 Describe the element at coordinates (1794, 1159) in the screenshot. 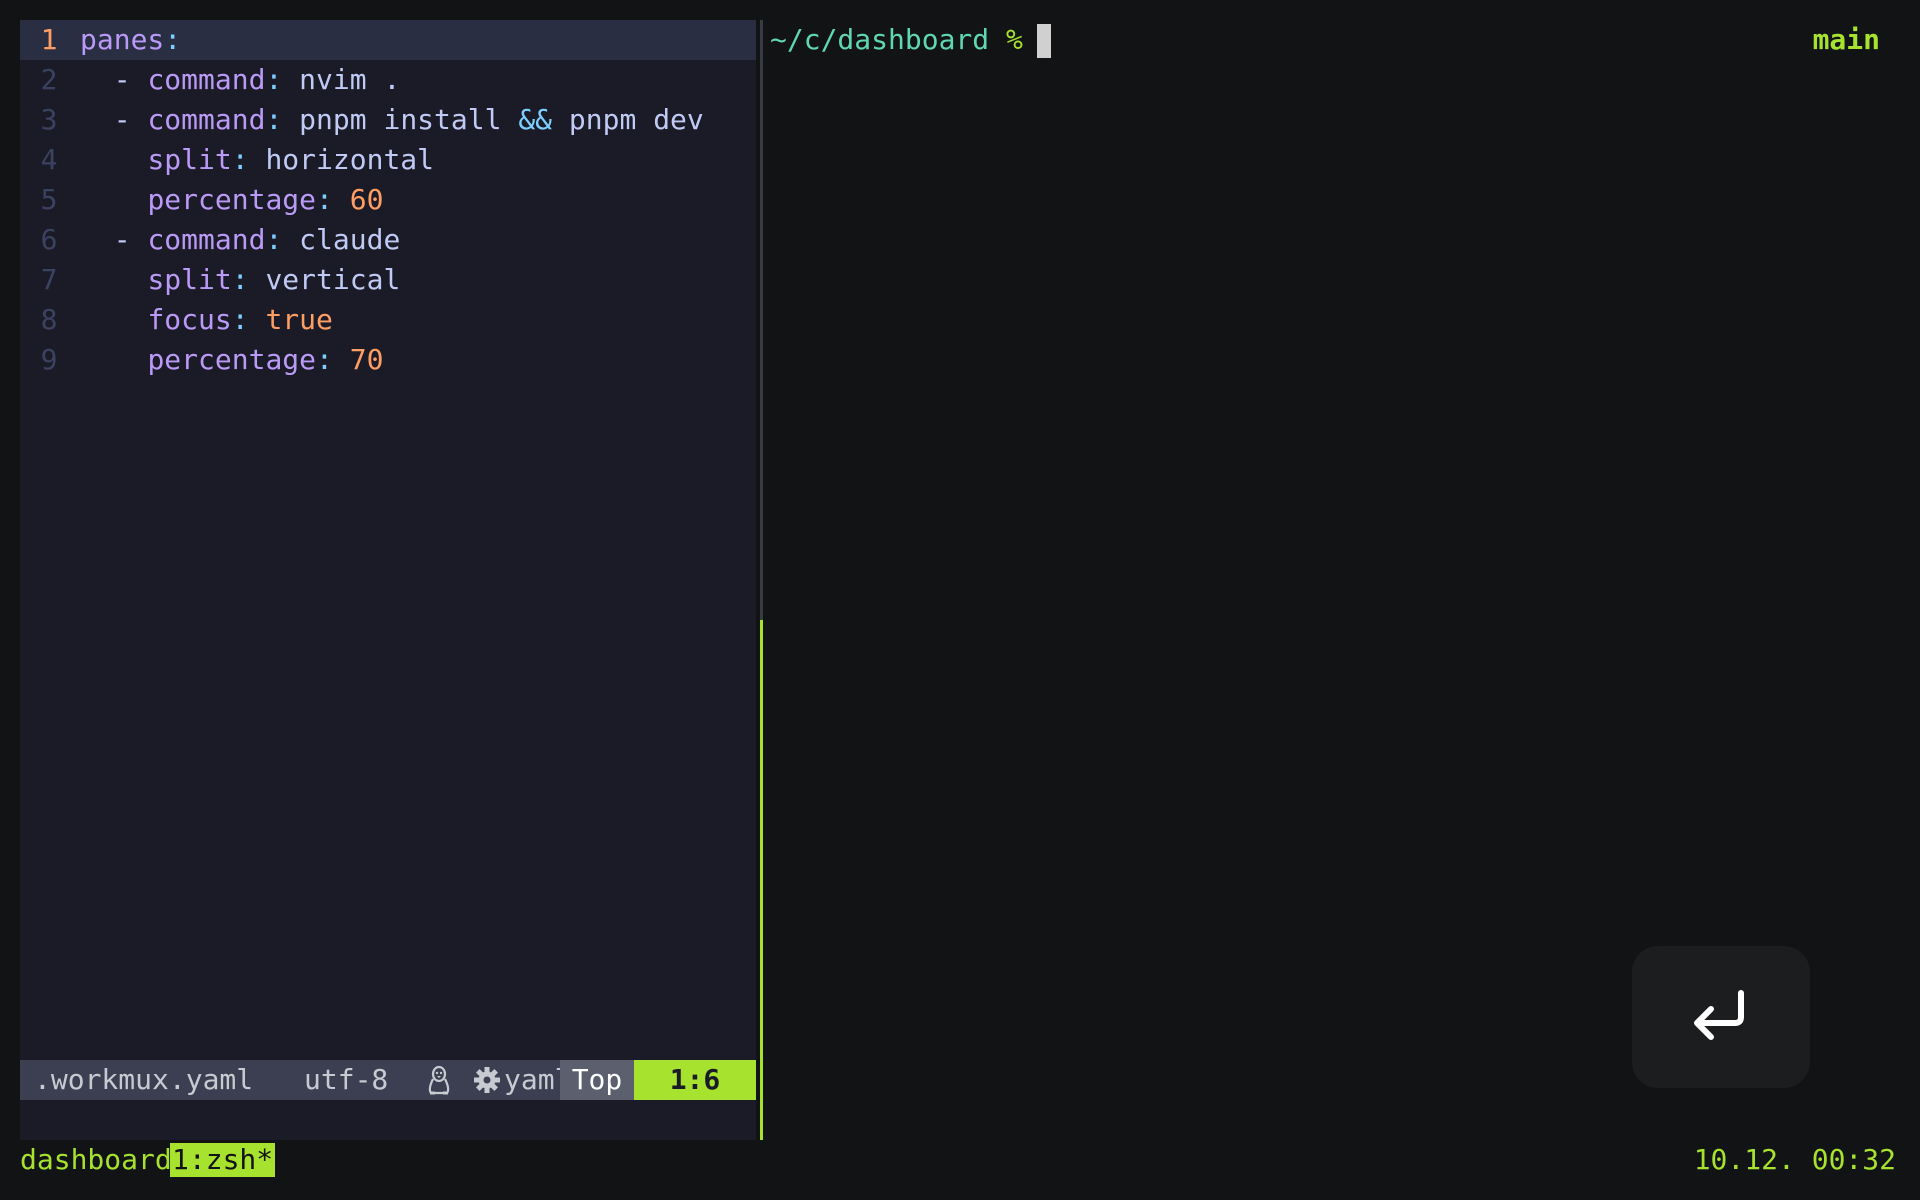

I see `tmux-clock: 10.12. 00:32` at that location.